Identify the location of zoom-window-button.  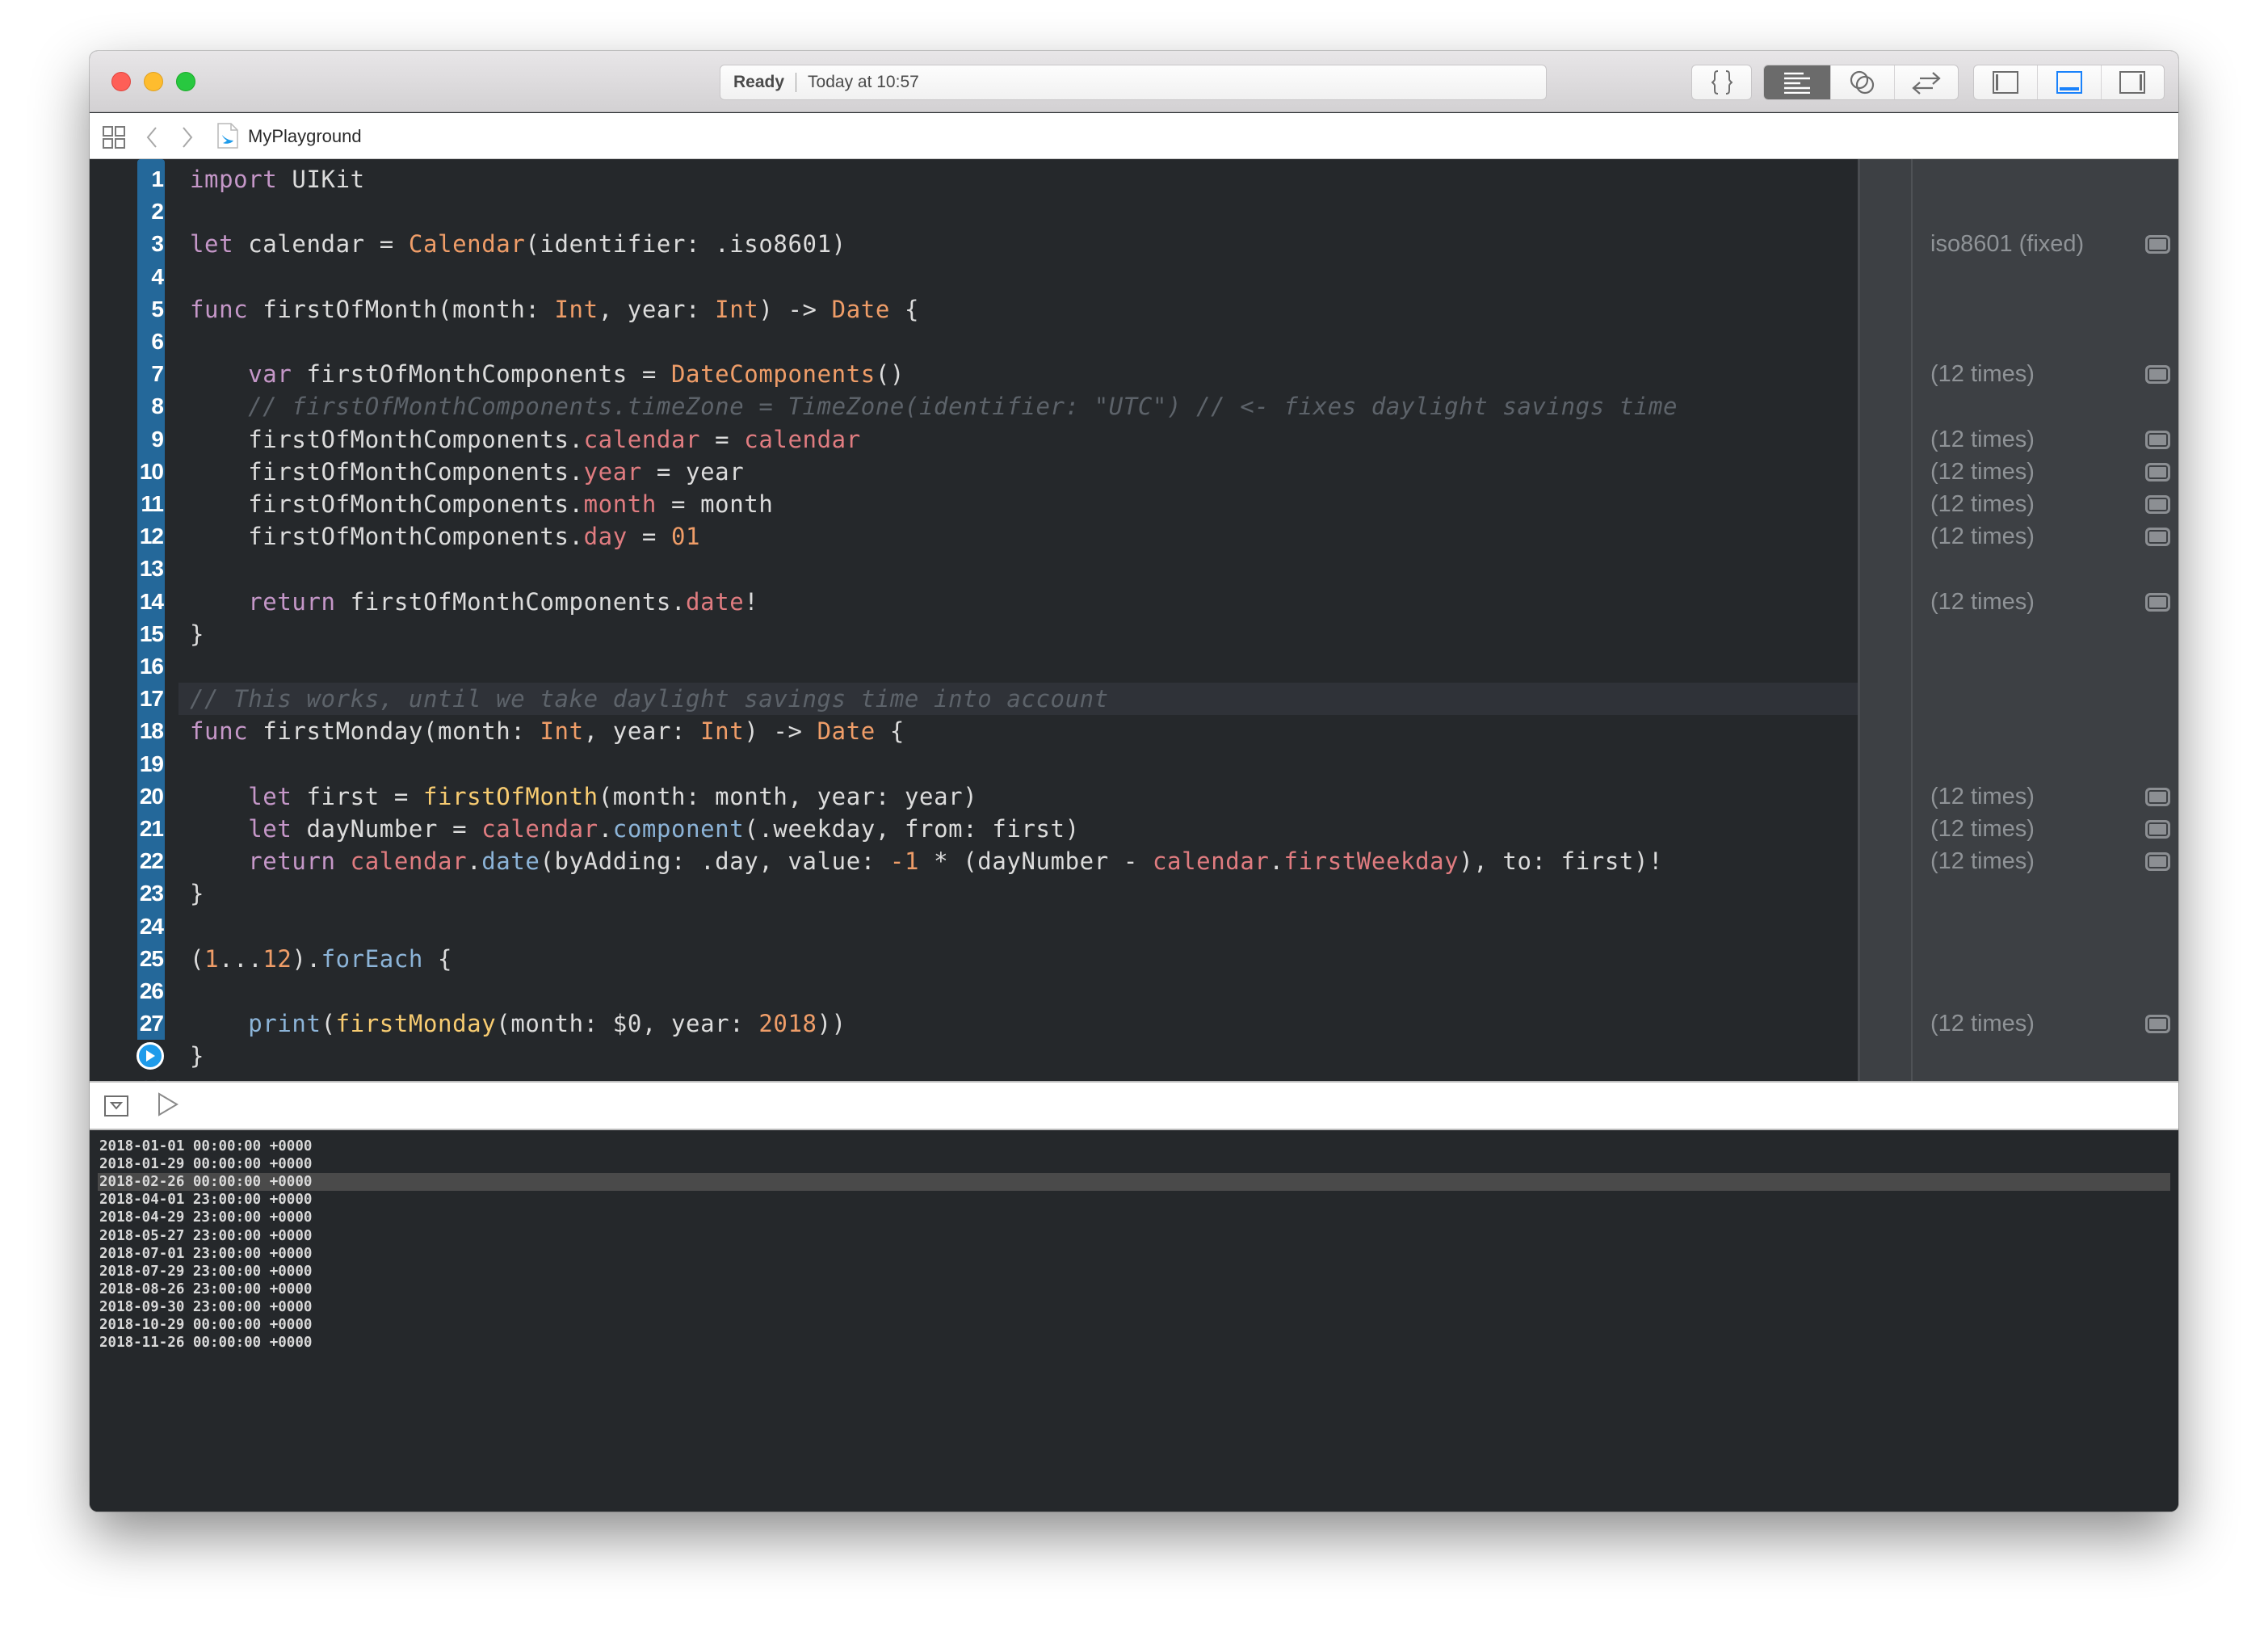
(186, 81).